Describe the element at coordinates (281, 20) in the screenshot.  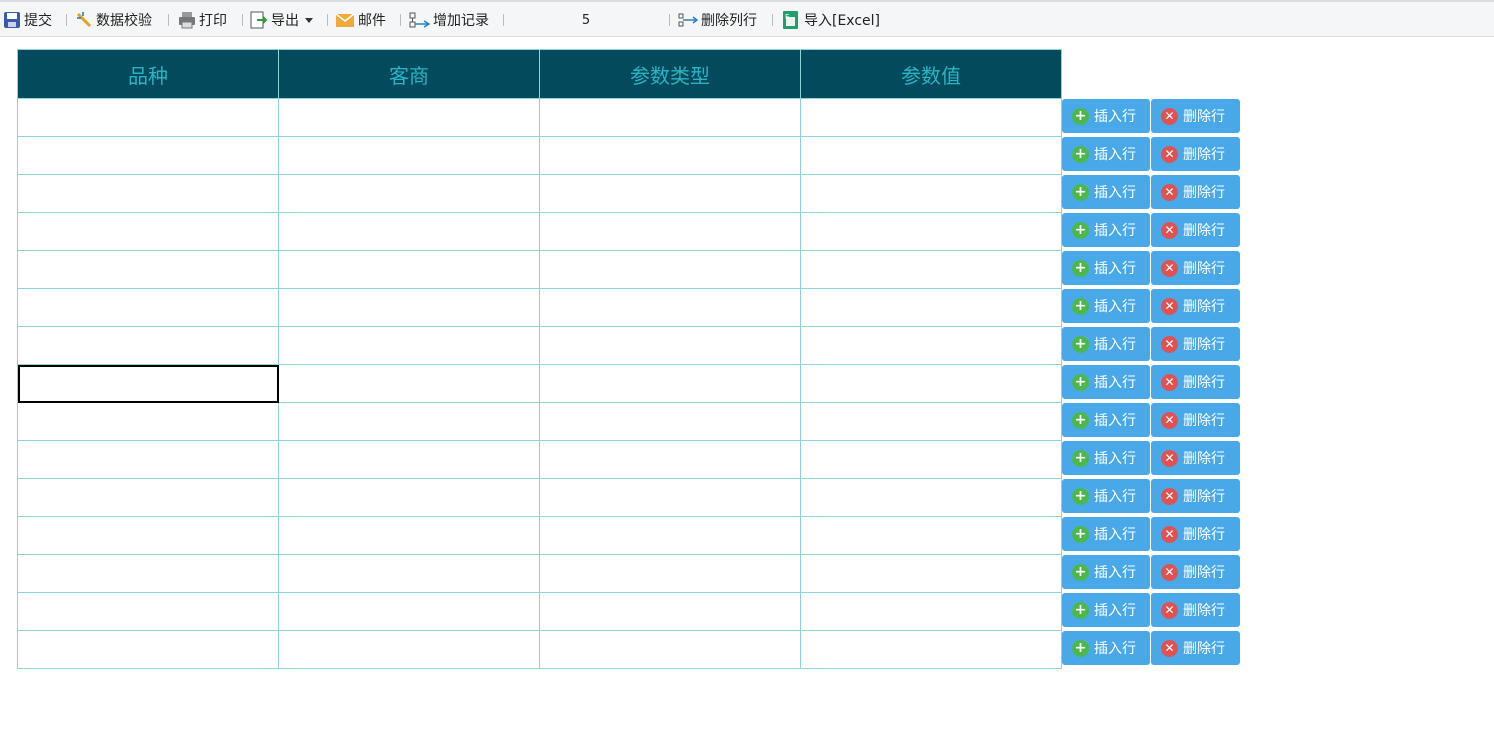
I see `export-dropdown: 导出` at that location.